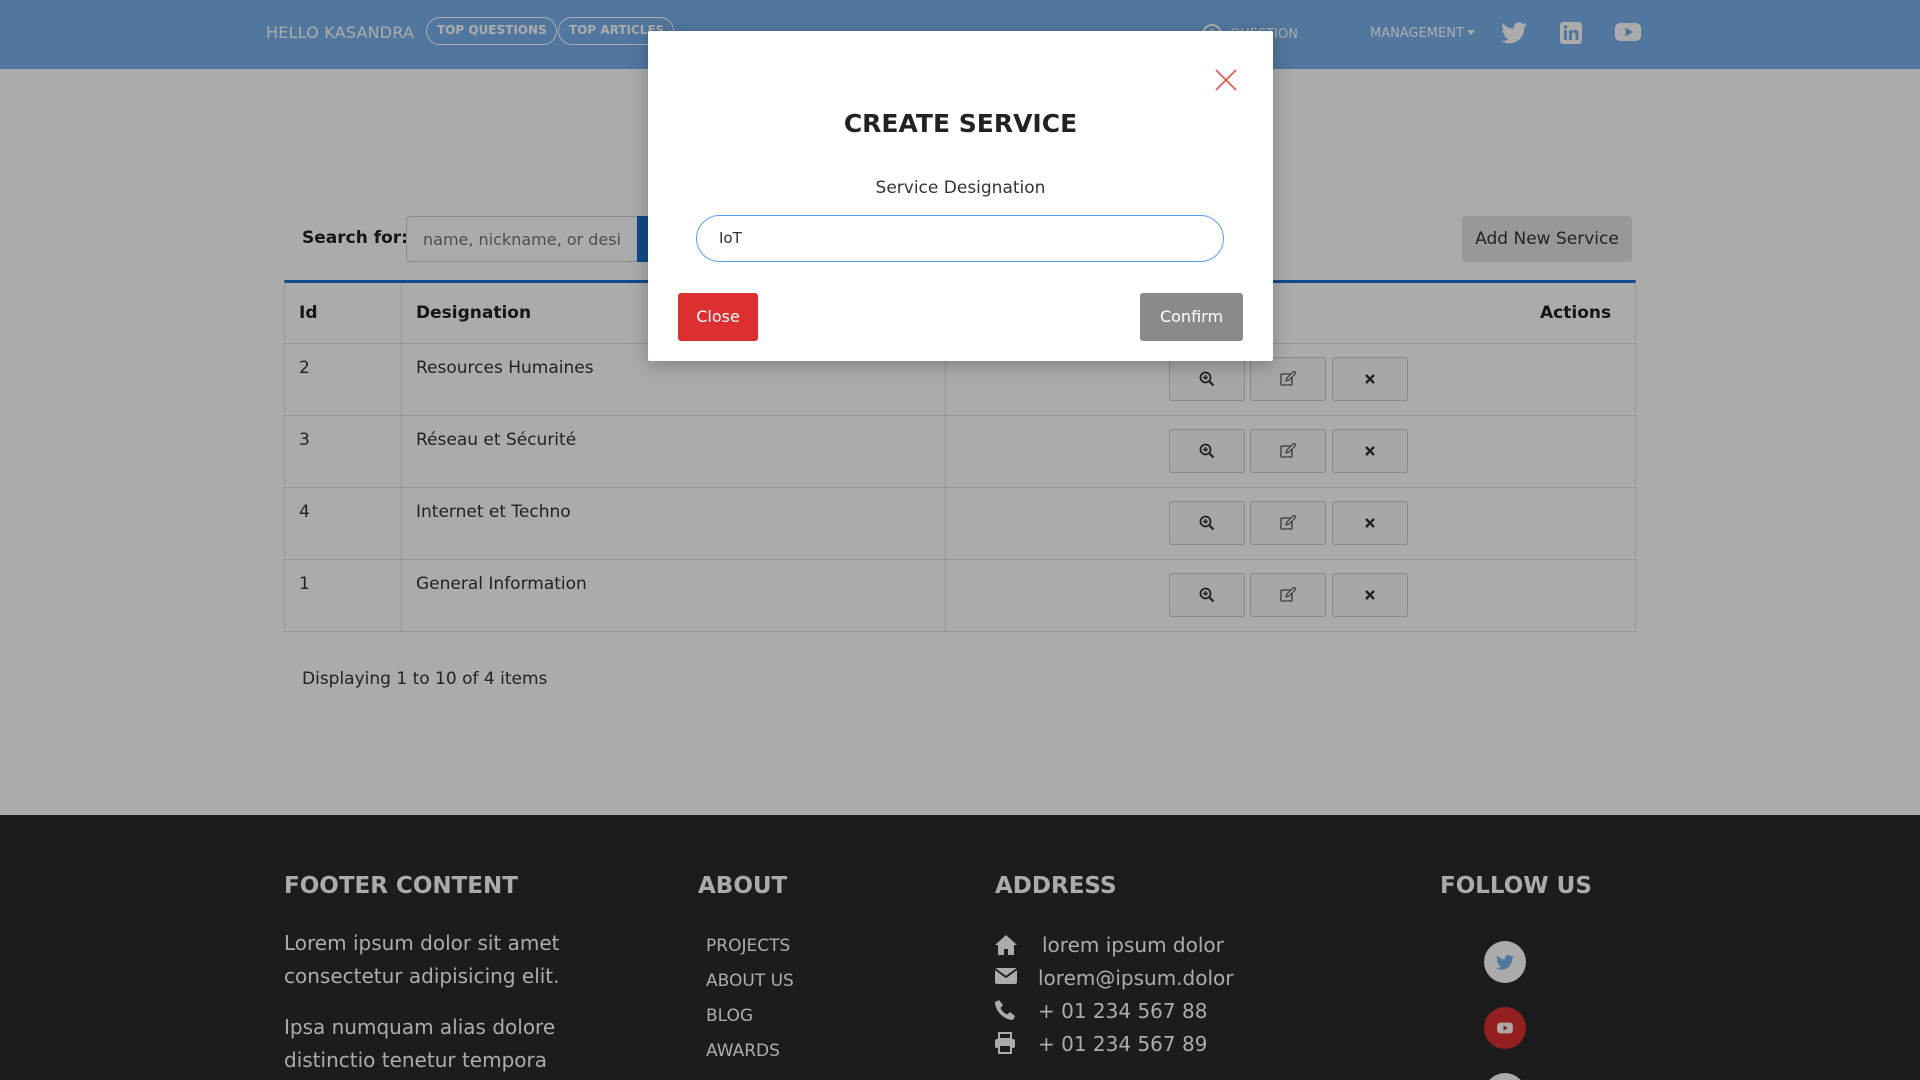 The image size is (1920, 1080). What do you see at coordinates (960, 238) in the screenshot?
I see `service-designation-input: IoT` at bounding box center [960, 238].